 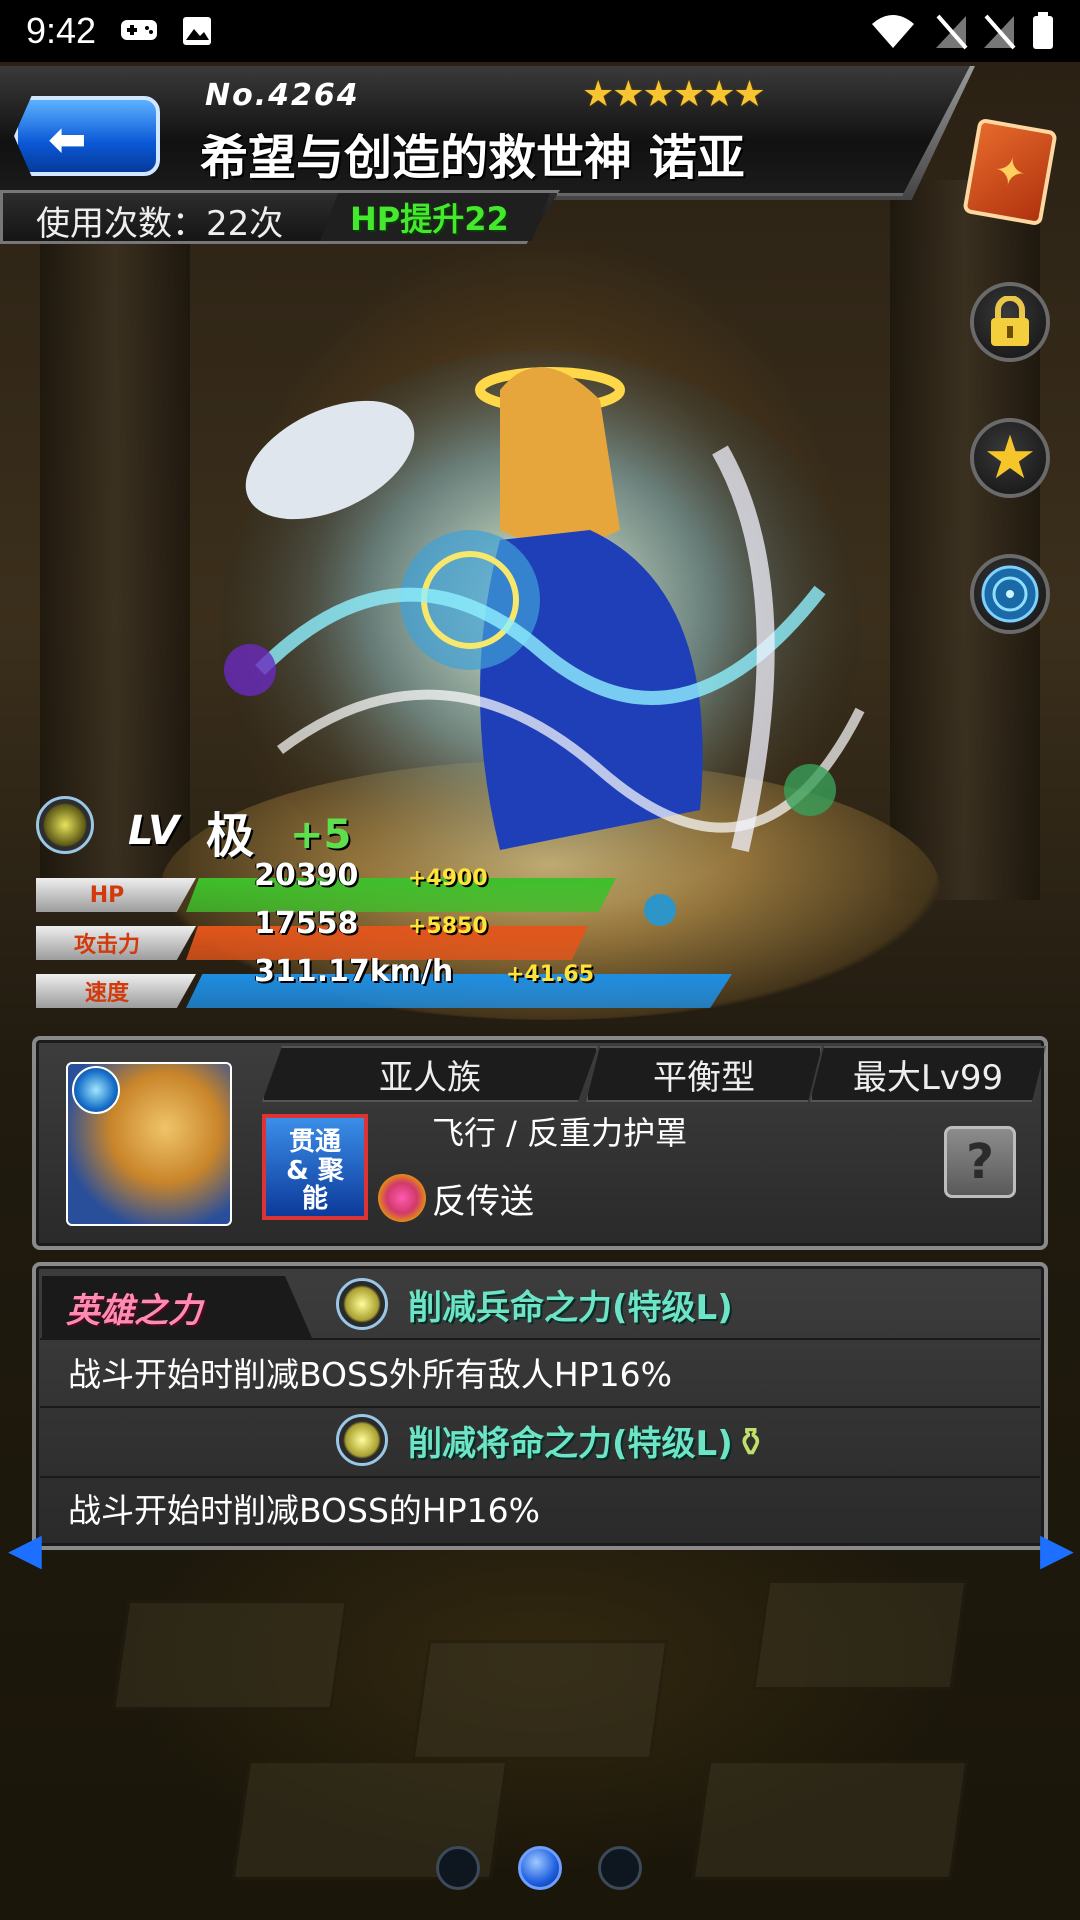 What do you see at coordinates (116, 895) in the screenshot?
I see `stat-label: HP` at bounding box center [116, 895].